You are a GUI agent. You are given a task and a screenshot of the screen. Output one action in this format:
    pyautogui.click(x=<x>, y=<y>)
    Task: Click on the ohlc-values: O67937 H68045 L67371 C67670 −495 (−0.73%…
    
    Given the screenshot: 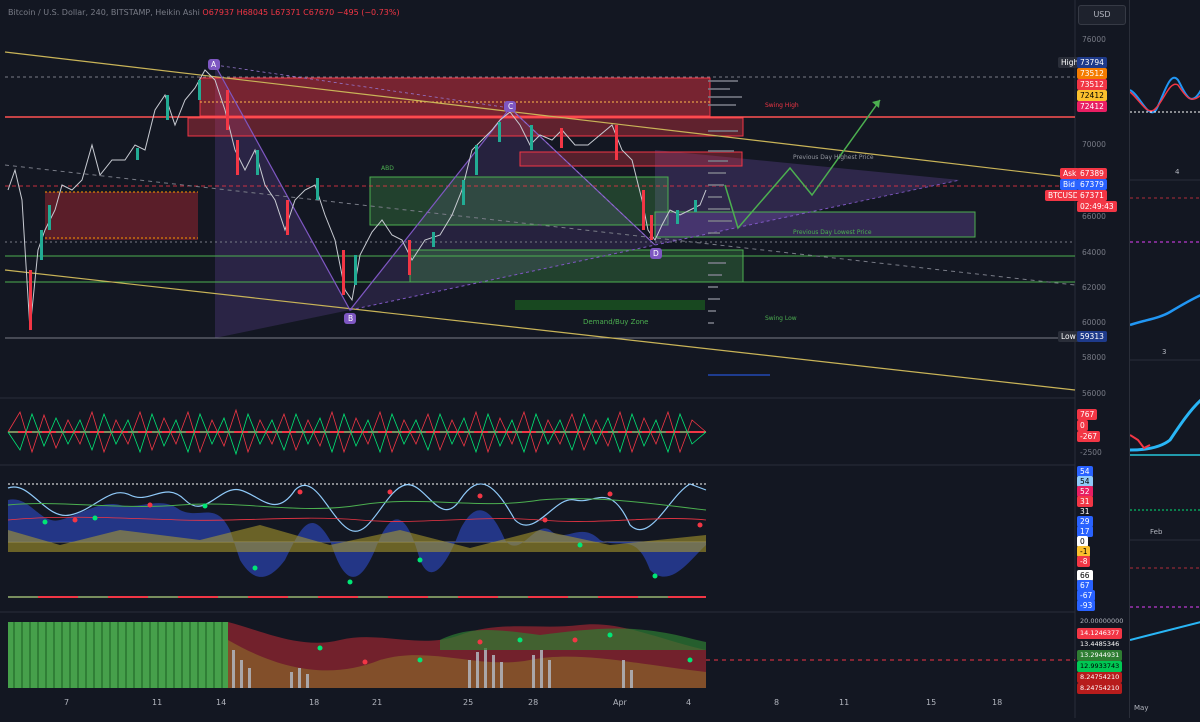 What is the action you would take?
    pyautogui.click(x=301, y=12)
    